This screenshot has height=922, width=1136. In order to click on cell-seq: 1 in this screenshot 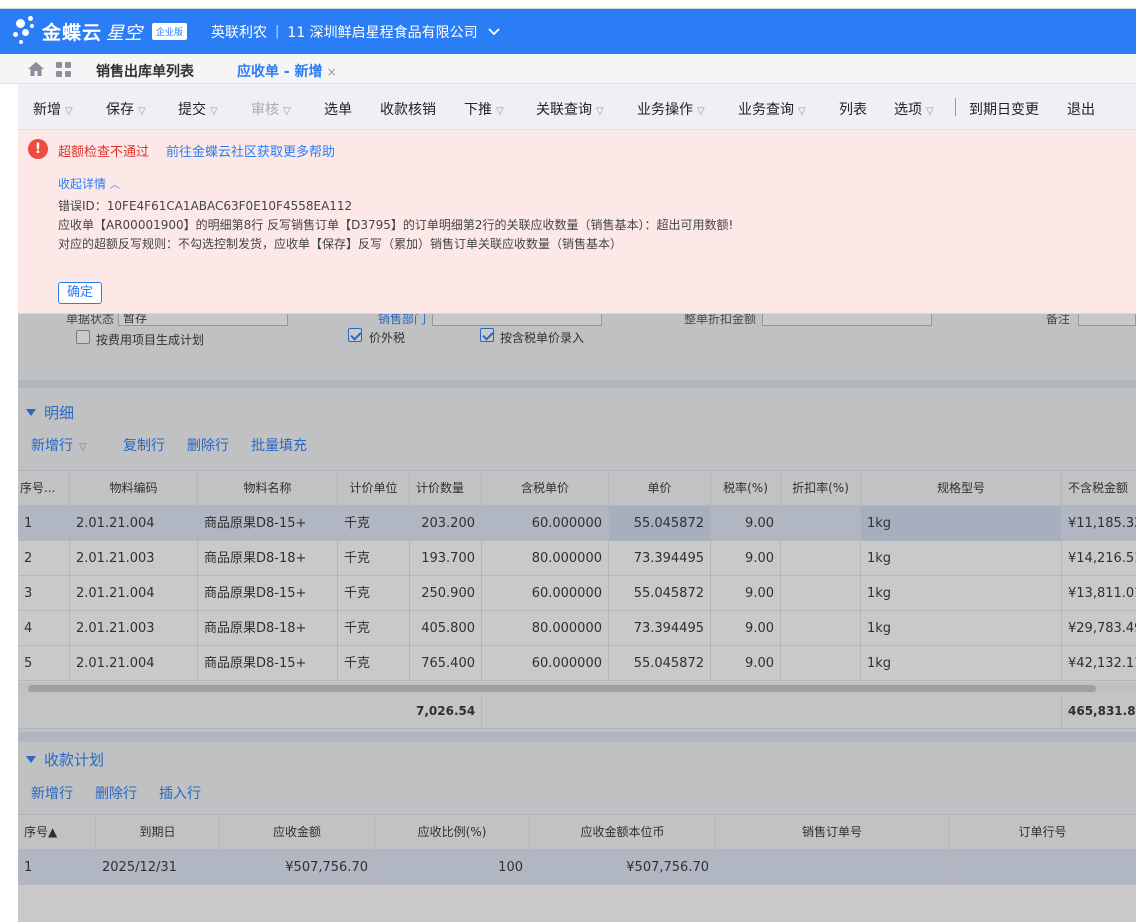, I will do `click(44, 523)`.